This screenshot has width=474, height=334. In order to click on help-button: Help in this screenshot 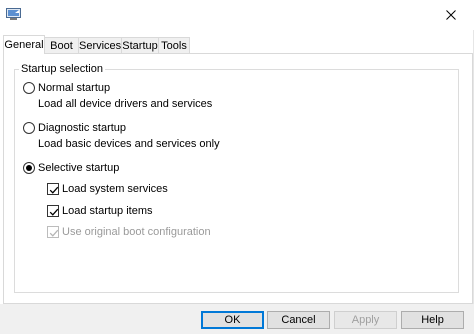, I will do `click(432, 320)`.